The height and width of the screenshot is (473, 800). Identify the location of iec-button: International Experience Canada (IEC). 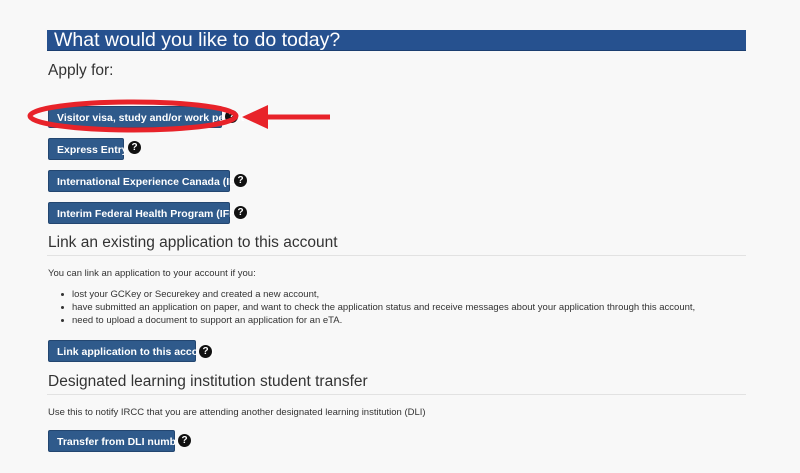
(147, 181).